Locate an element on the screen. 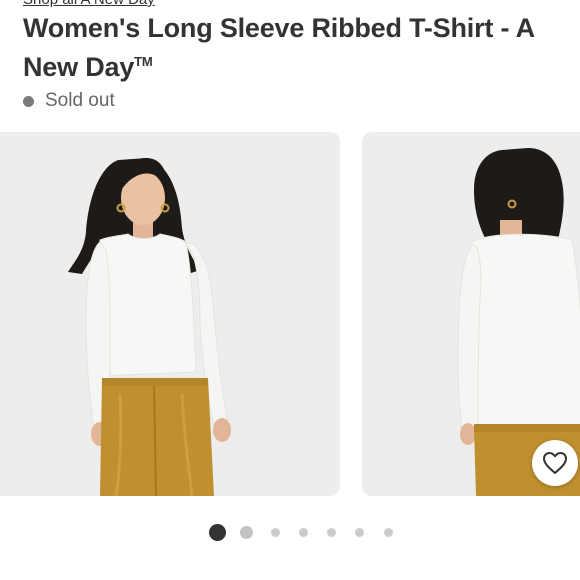 Image resolution: width=580 pixels, height=580 pixels. status-text: Sold out is located at coordinates (80, 100).